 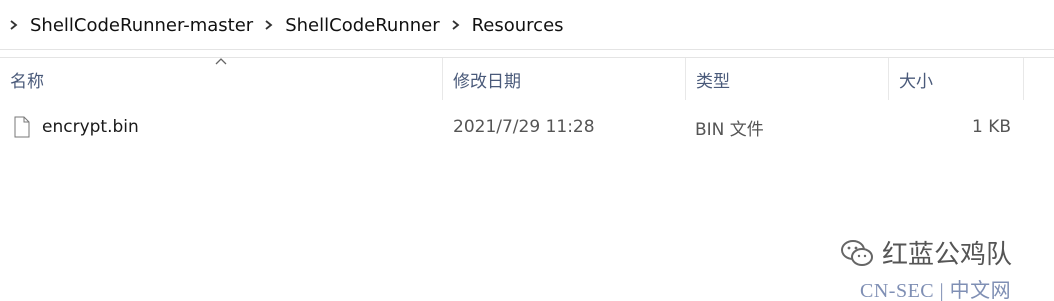 I want to click on watermark: 红蓝公鸡队 CN-SEC | 中文网, so click(x=945, y=266).